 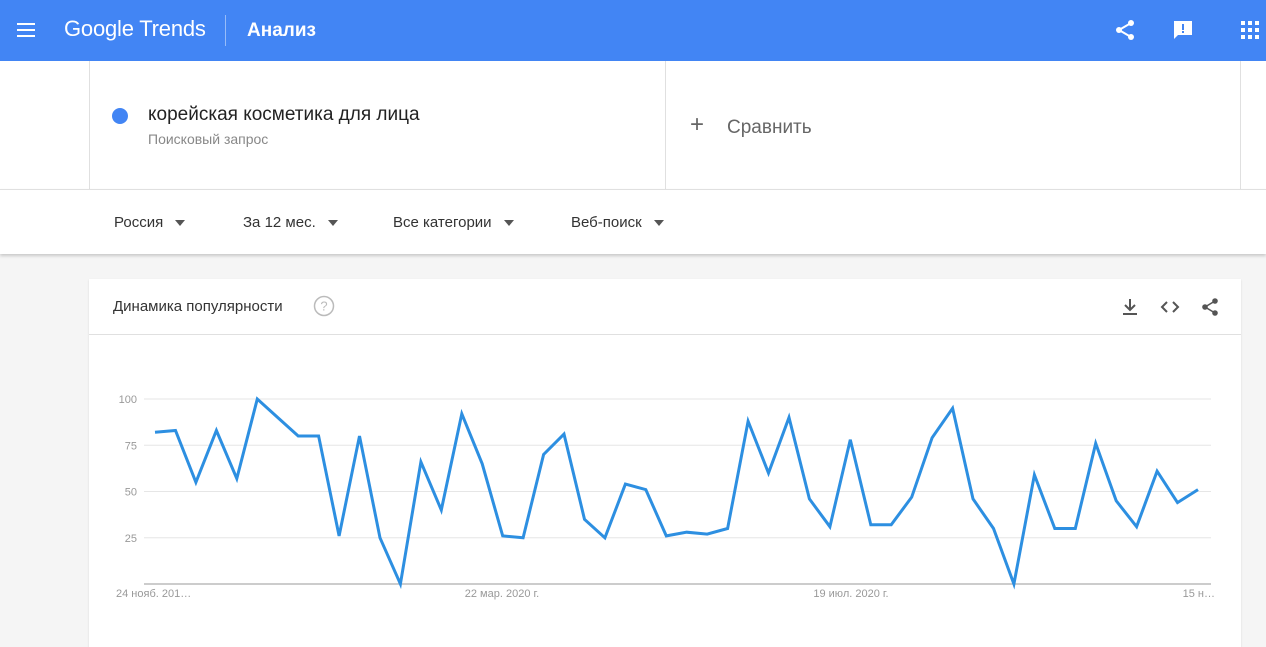 I want to click on term-color-dot, so click(x=120, y=116).